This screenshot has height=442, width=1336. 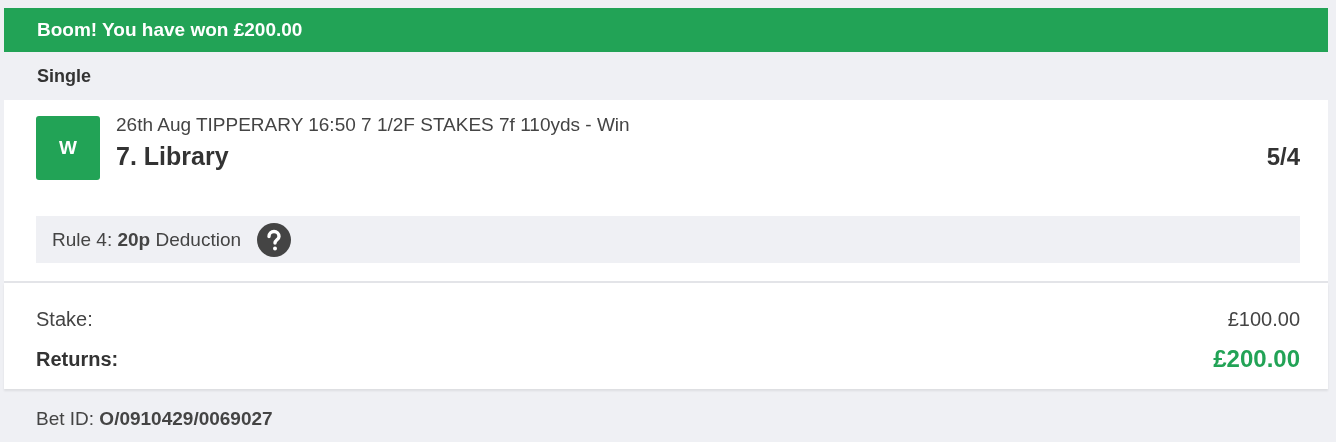 I want to click on event-description: 26th Aug TIPPERARY 16:50 7 1/2F STAKES 7f 110yds - Win, so click(x=373, y=125).